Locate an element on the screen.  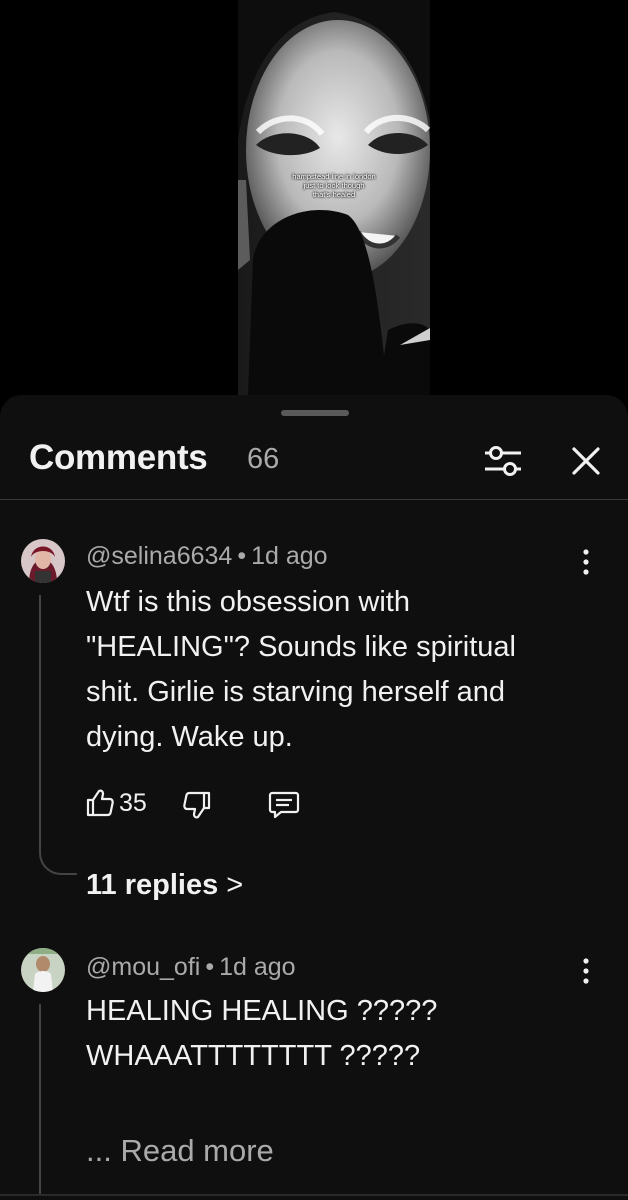
chevron-right-icon: > is located at coordinates (235, 885).